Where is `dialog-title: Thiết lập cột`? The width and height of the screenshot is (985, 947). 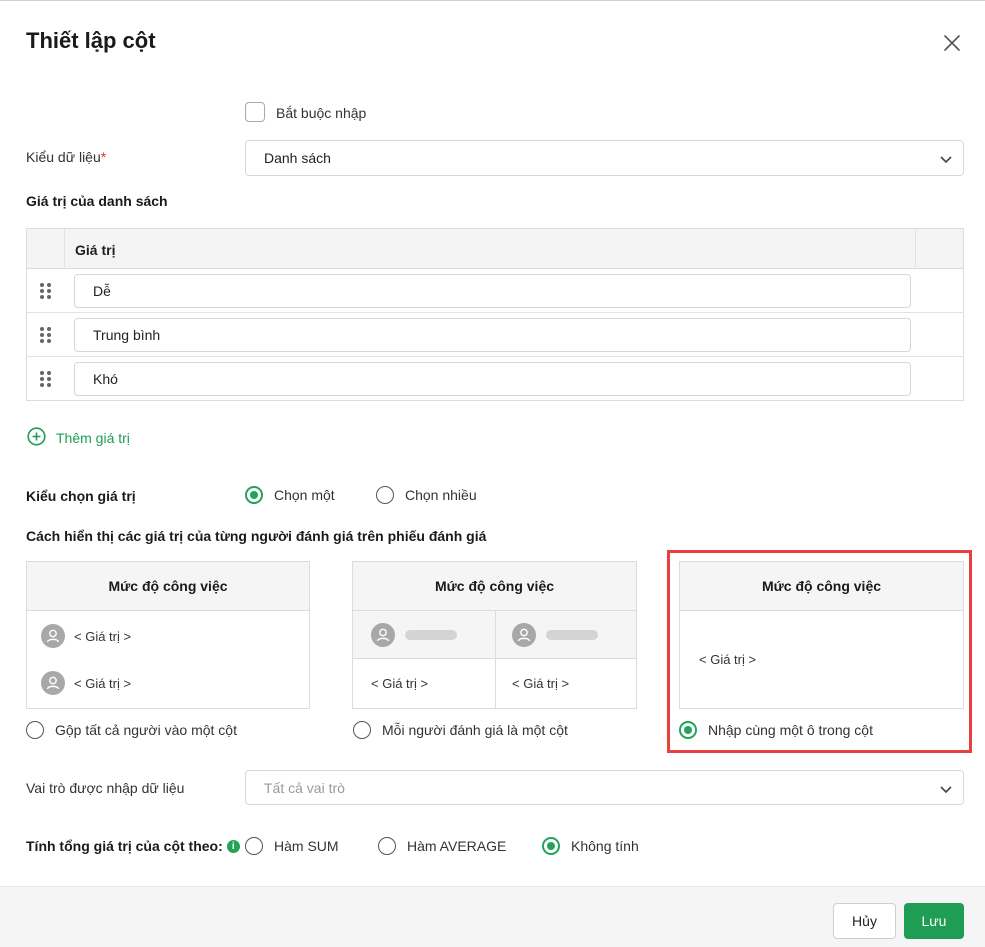
dialog-title: Thiết lập cột is located at coordinates (91, 40).